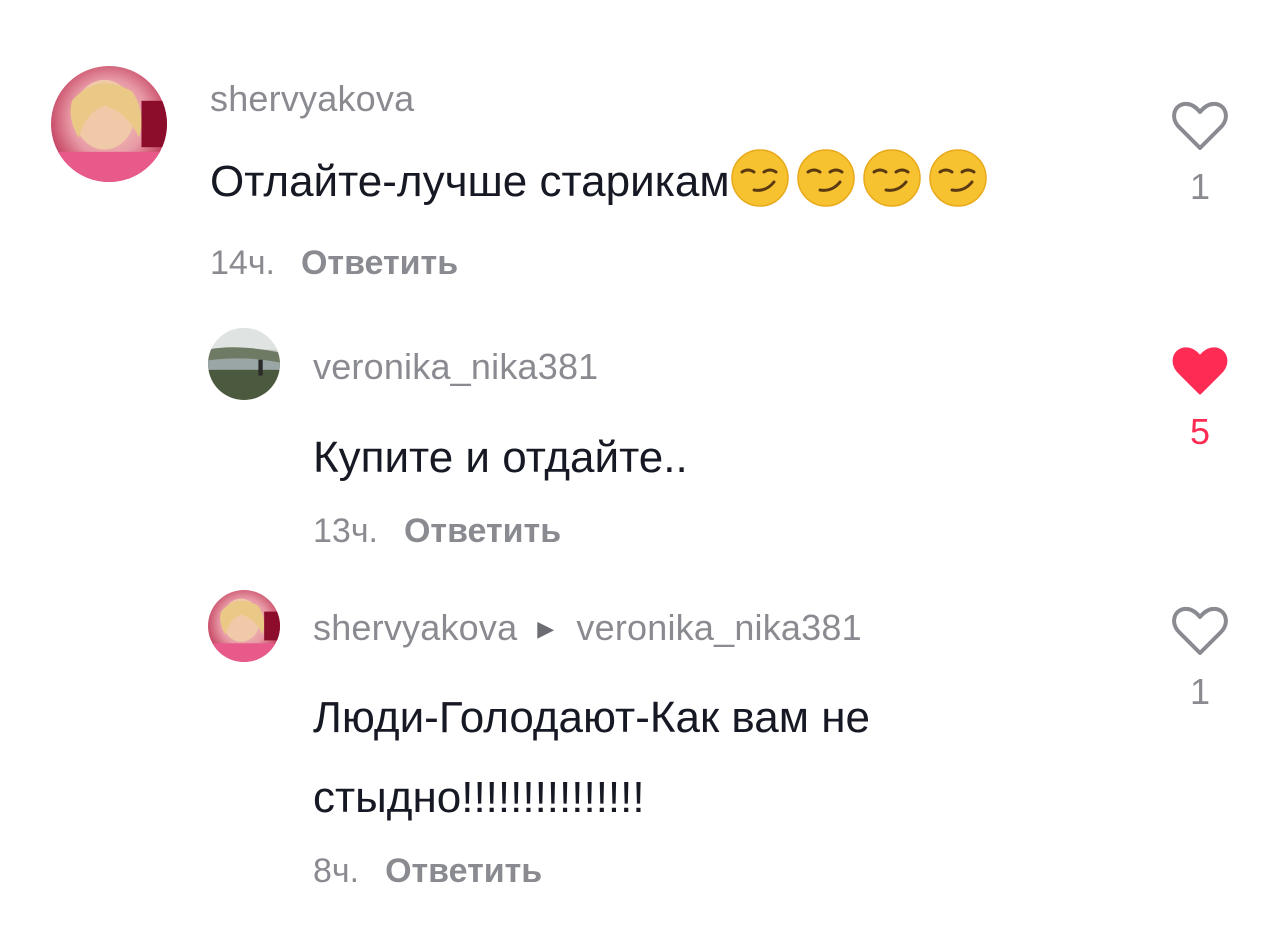  I want to click on emoji-row, so click(862, 178).